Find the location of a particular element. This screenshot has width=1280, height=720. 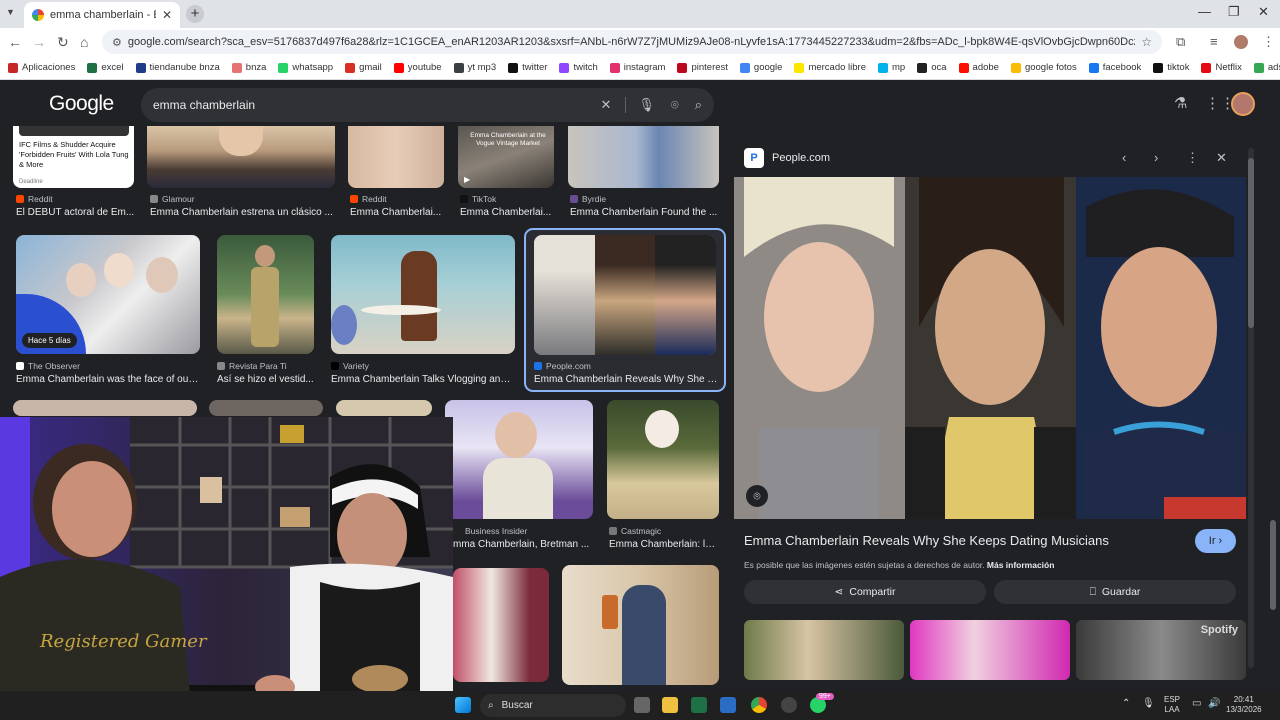

previous-icon: ‹ is located at coordinates (1124, 157).